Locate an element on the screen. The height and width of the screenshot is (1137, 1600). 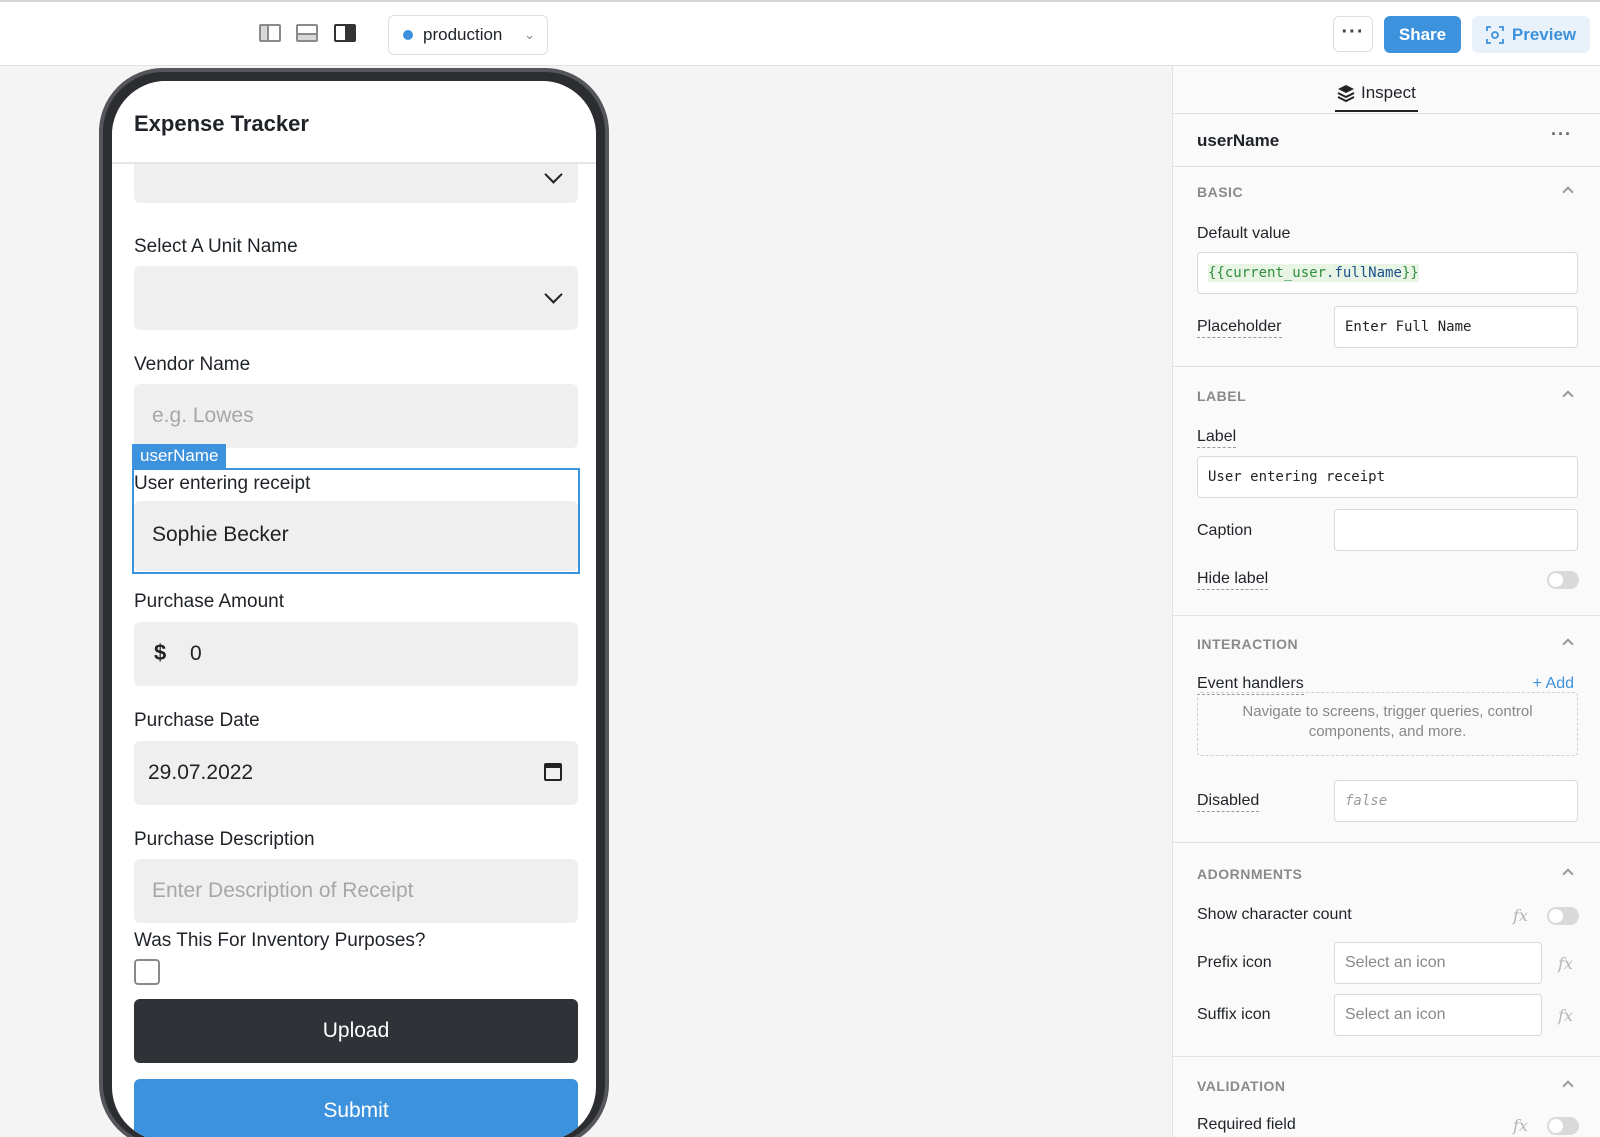
purchase-description-label: Purchase Description is located at coordinates (224, 839).